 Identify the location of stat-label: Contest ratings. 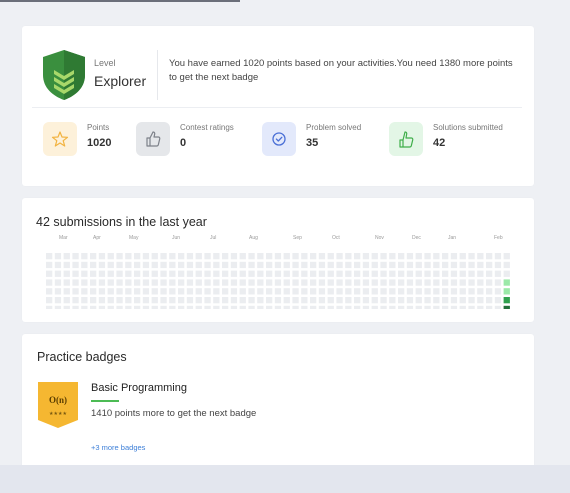
(207, 127).